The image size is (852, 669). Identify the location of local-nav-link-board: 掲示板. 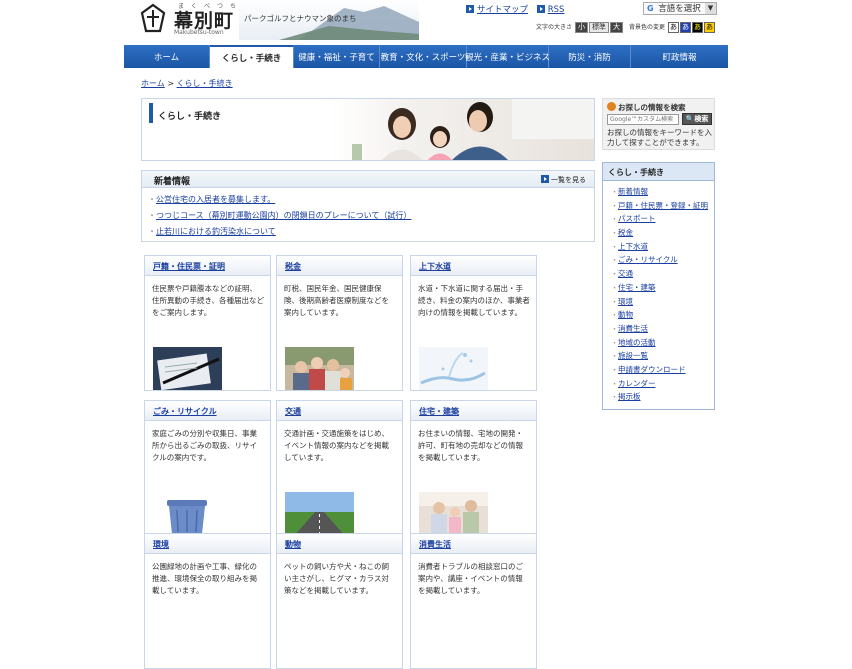
(629, 396).